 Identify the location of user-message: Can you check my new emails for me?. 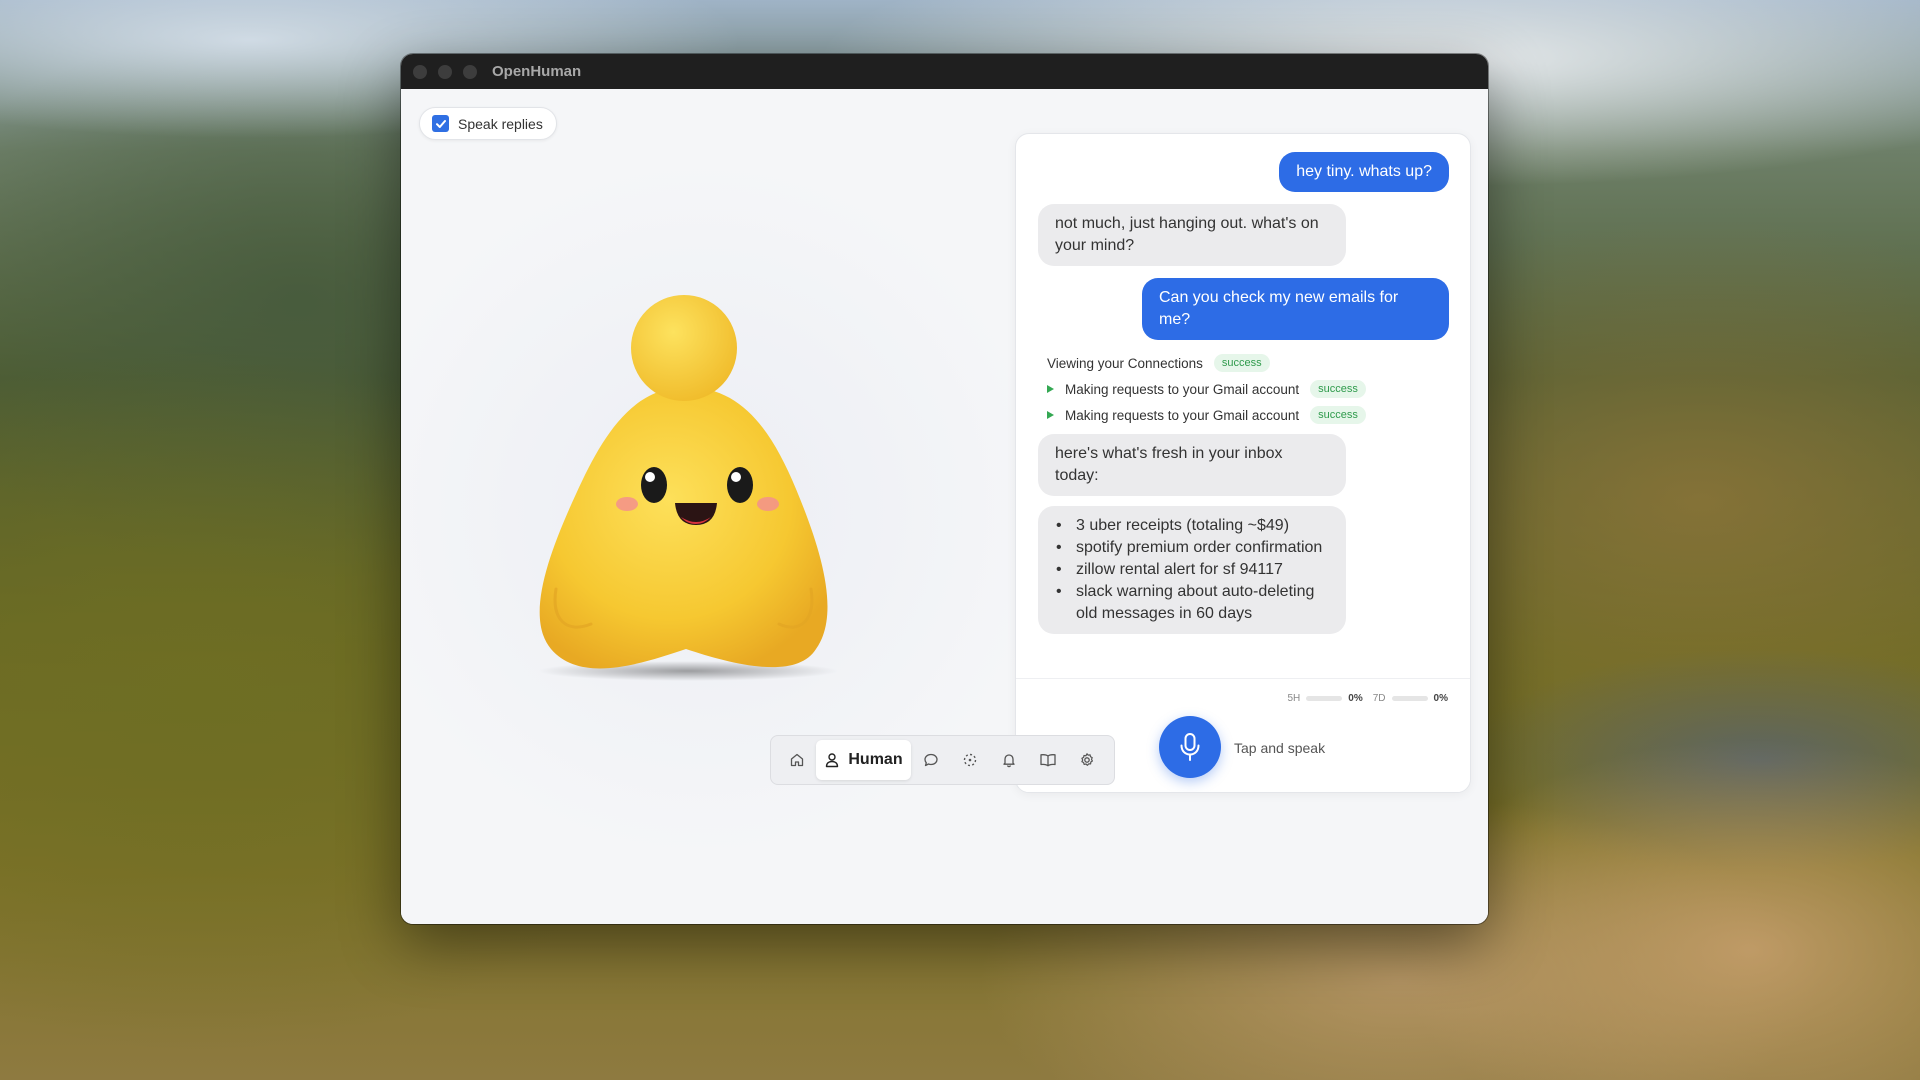
(1295, 309).